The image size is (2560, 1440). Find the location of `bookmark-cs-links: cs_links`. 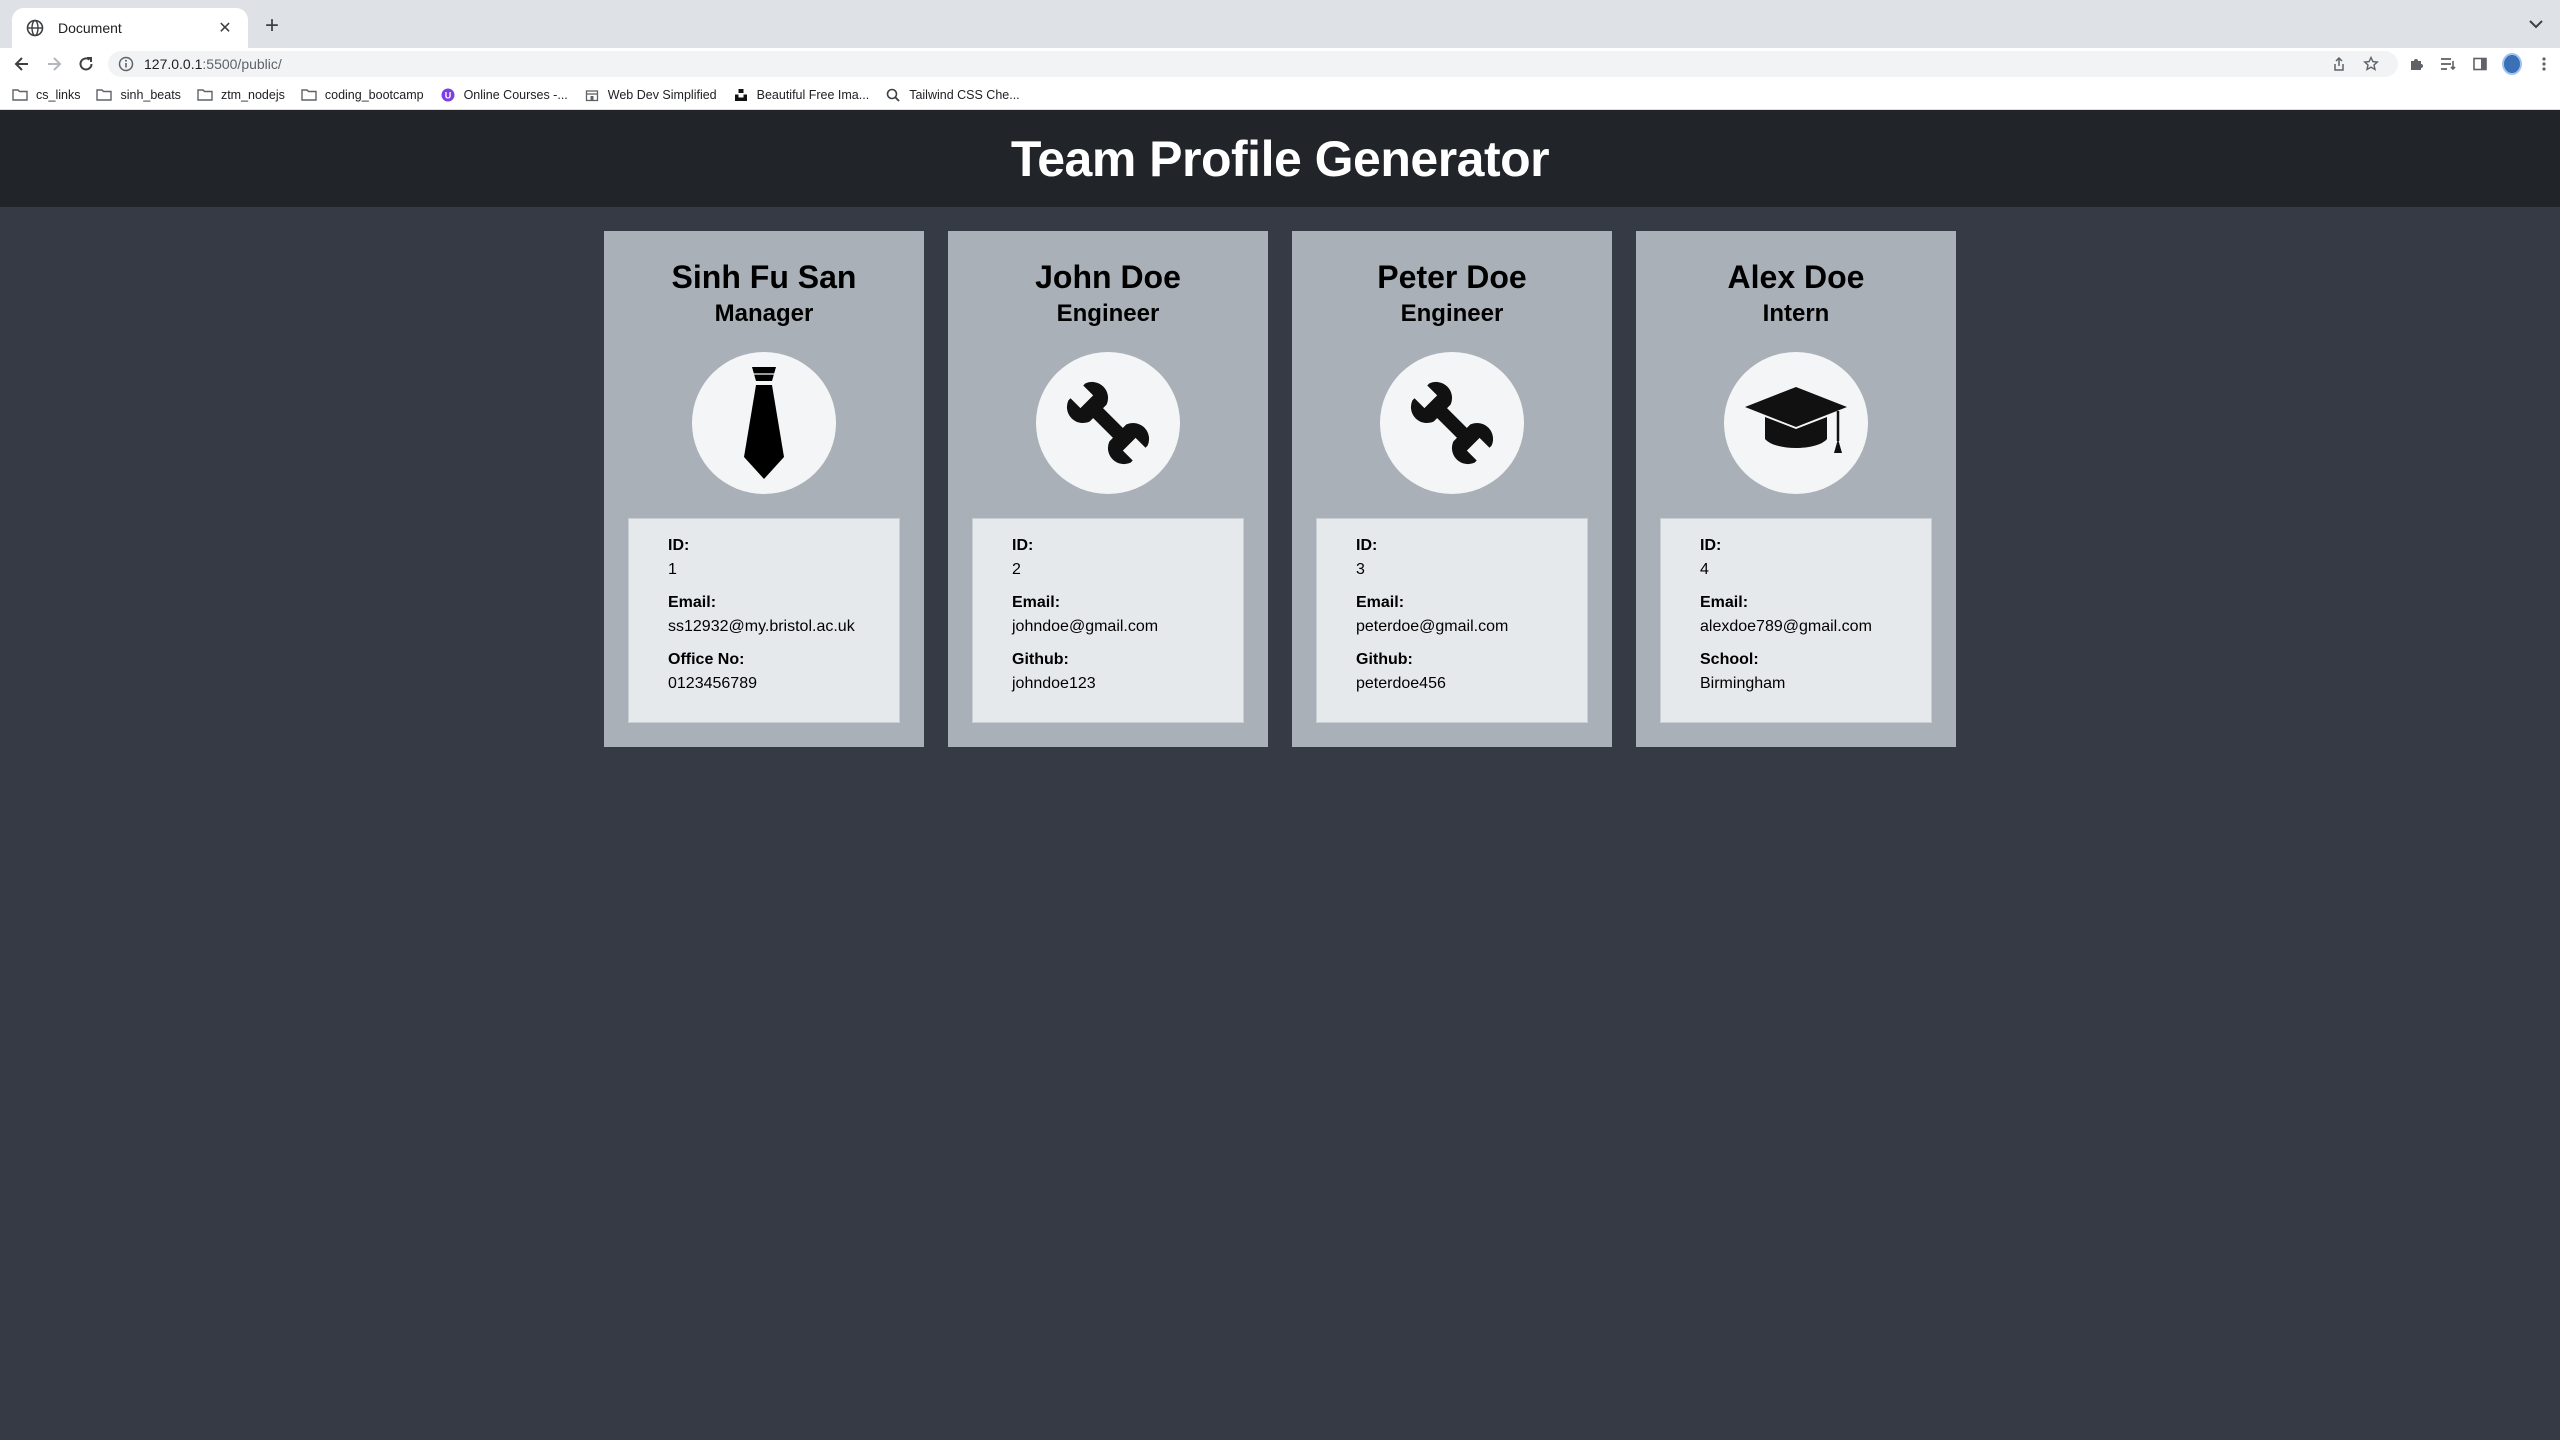

bookmark-cs-links: cs_links is located at coordinates (46, 95).